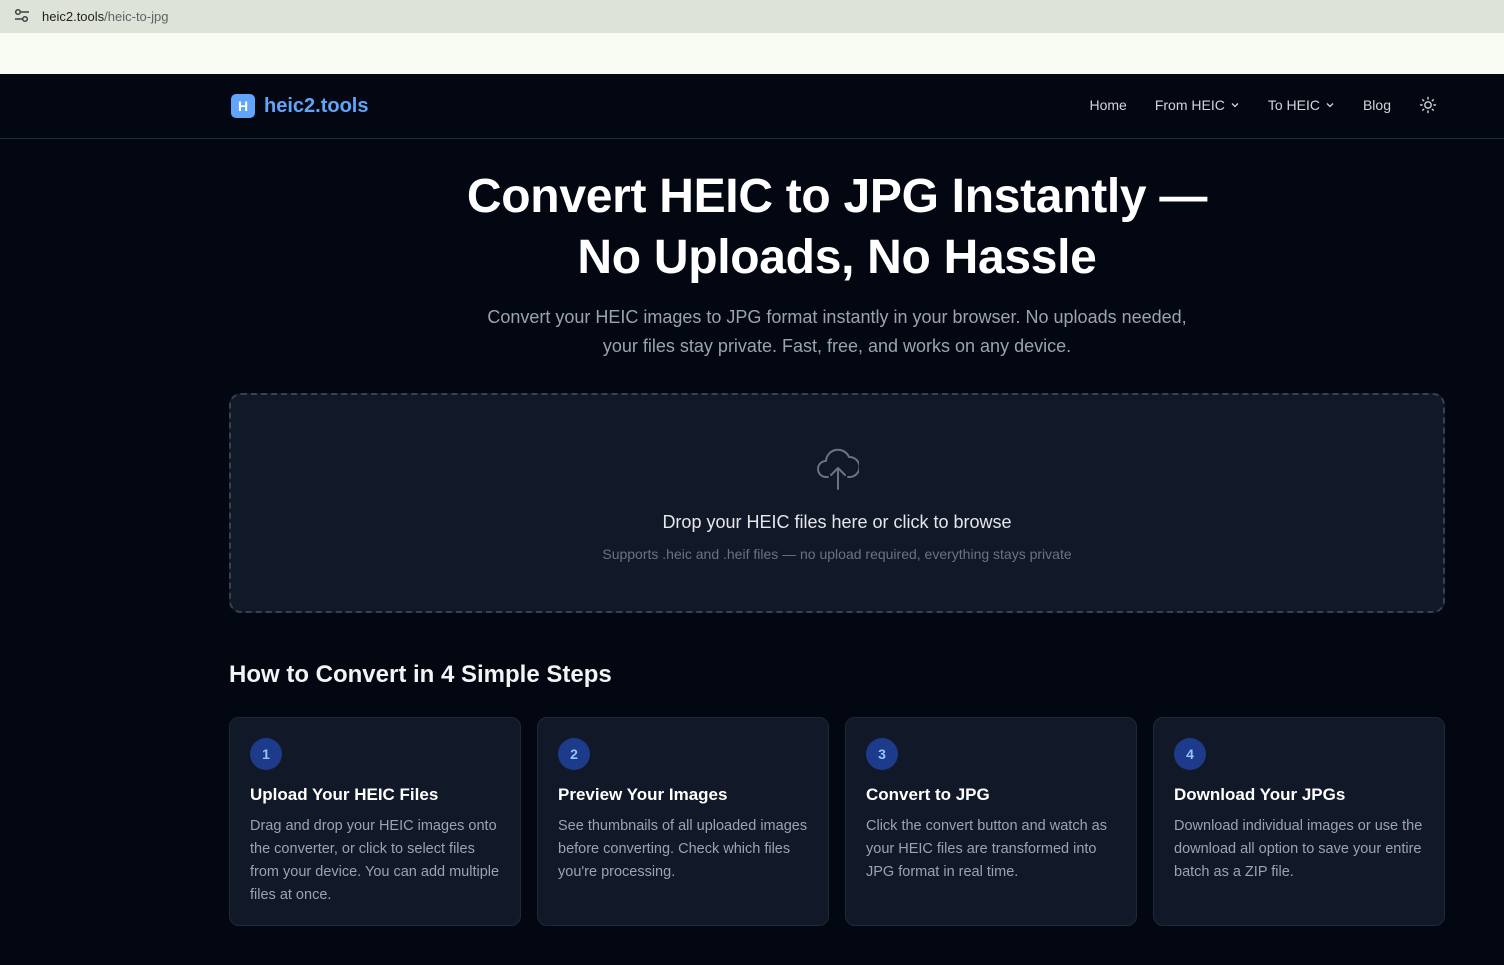  I want to click on nav-home: Home, so click(1107, 105).